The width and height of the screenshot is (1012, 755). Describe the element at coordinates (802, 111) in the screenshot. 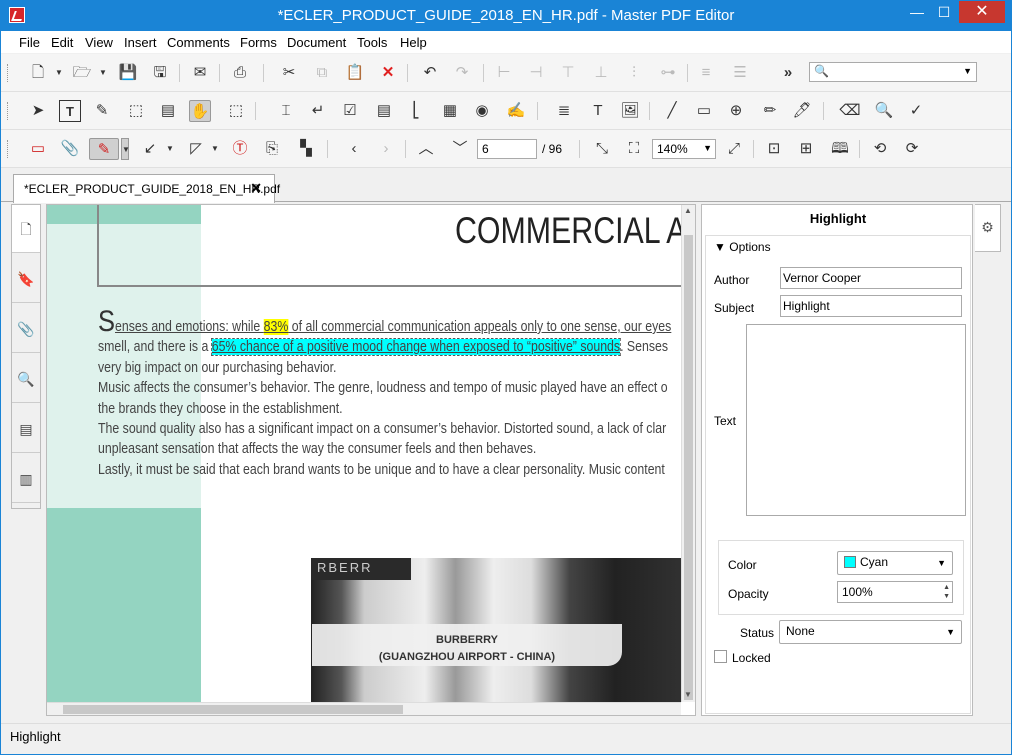

I see `marker-tool-icon: 🖊` at that location.